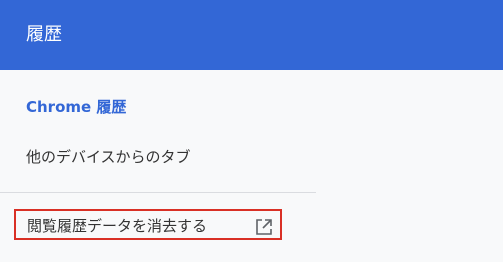 Image resolution: width=503 pixels, height=262 pixels. I want to click on open-in-new-icon, so click(264, 227).